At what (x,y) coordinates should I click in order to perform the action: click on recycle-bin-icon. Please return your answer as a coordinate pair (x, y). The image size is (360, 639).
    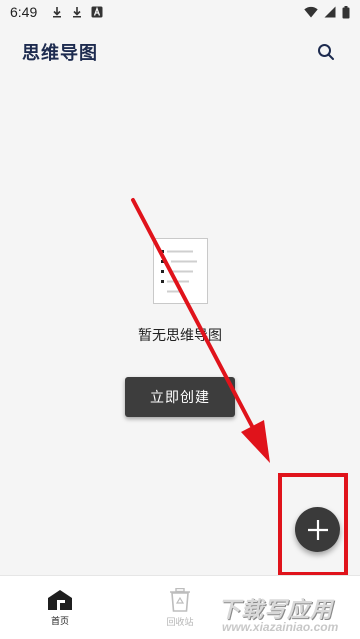
    Looking at the image, I should click on (180, 599).